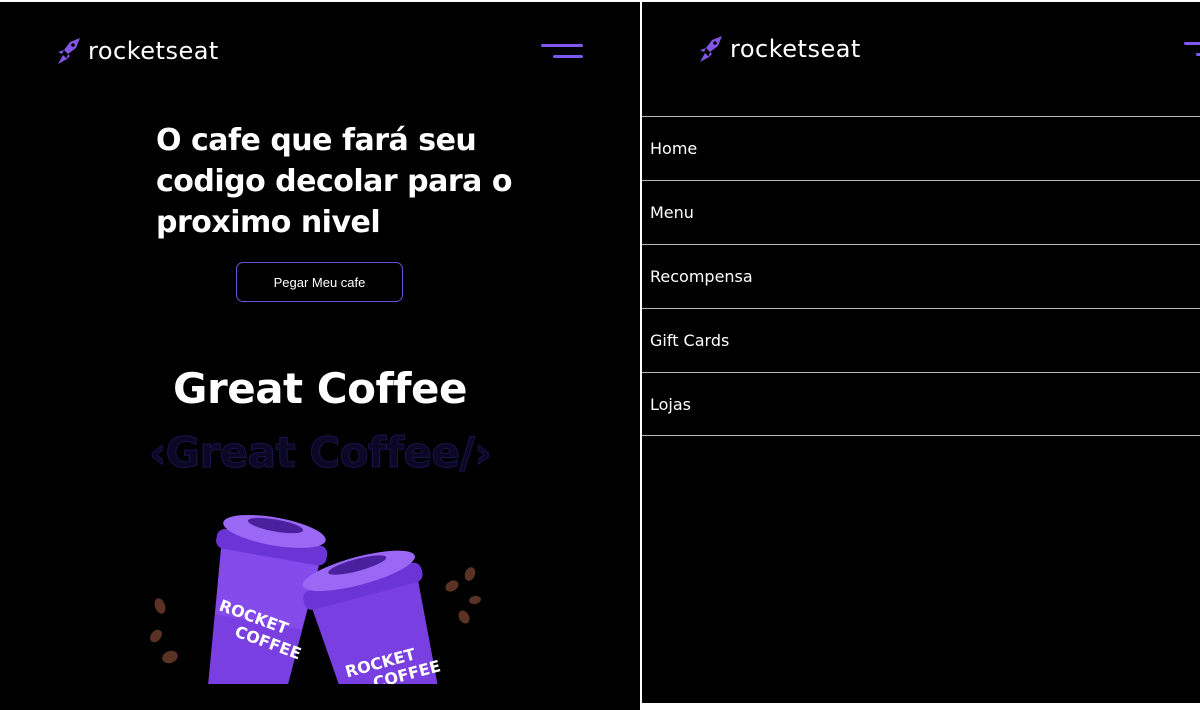 Image resolution: width=1200 pixels, height=710 pixels. I want to click on menu-item-lojas: Lojas, so click(921, 404).